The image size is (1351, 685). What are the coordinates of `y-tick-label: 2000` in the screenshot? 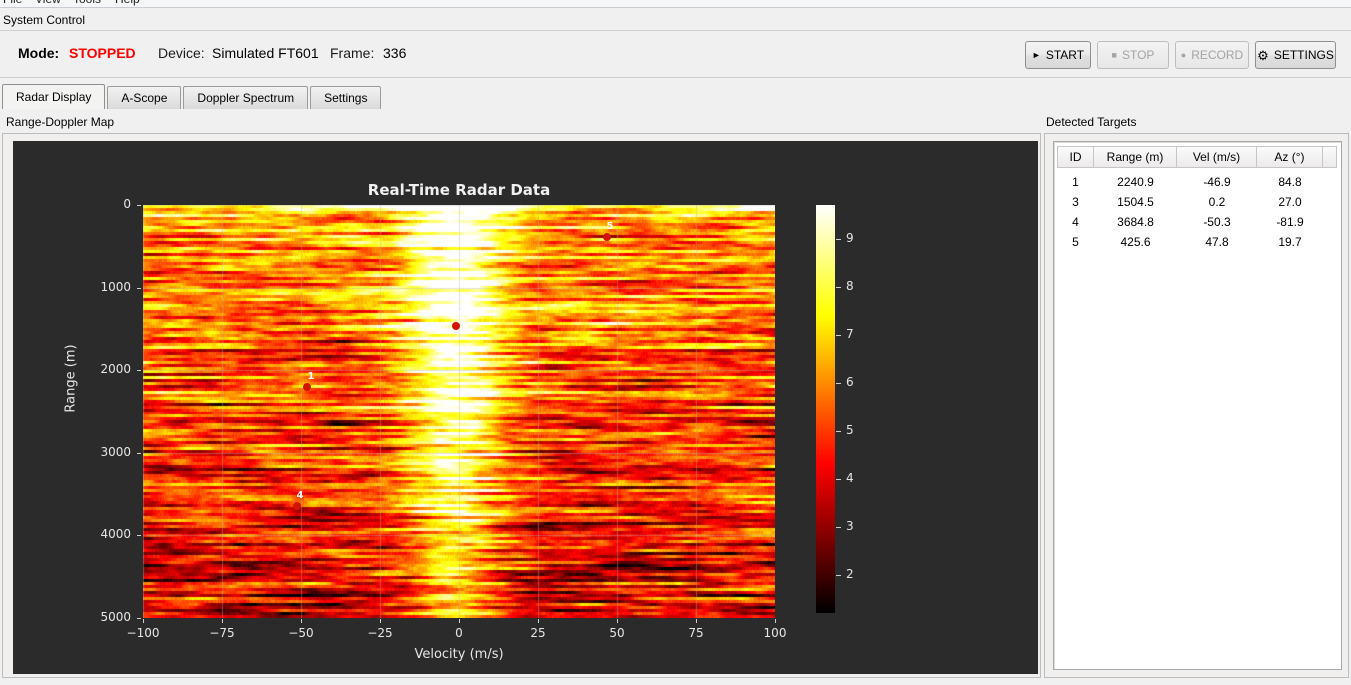 It's located at (115, 369).